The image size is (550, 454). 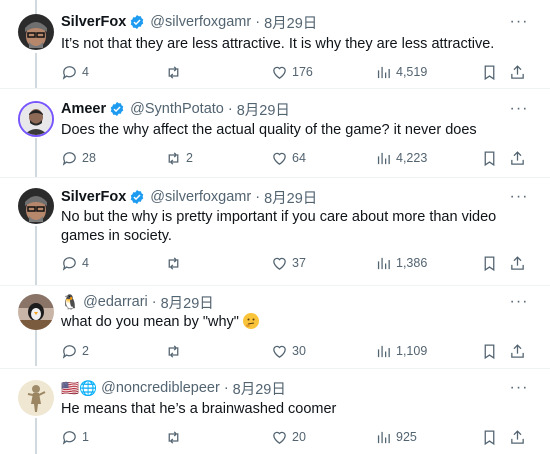 What do you see at coordinates (160, 388) in the screenshot?
I see `handle: @noncrediblepeer` at bounding box center [160, 388].